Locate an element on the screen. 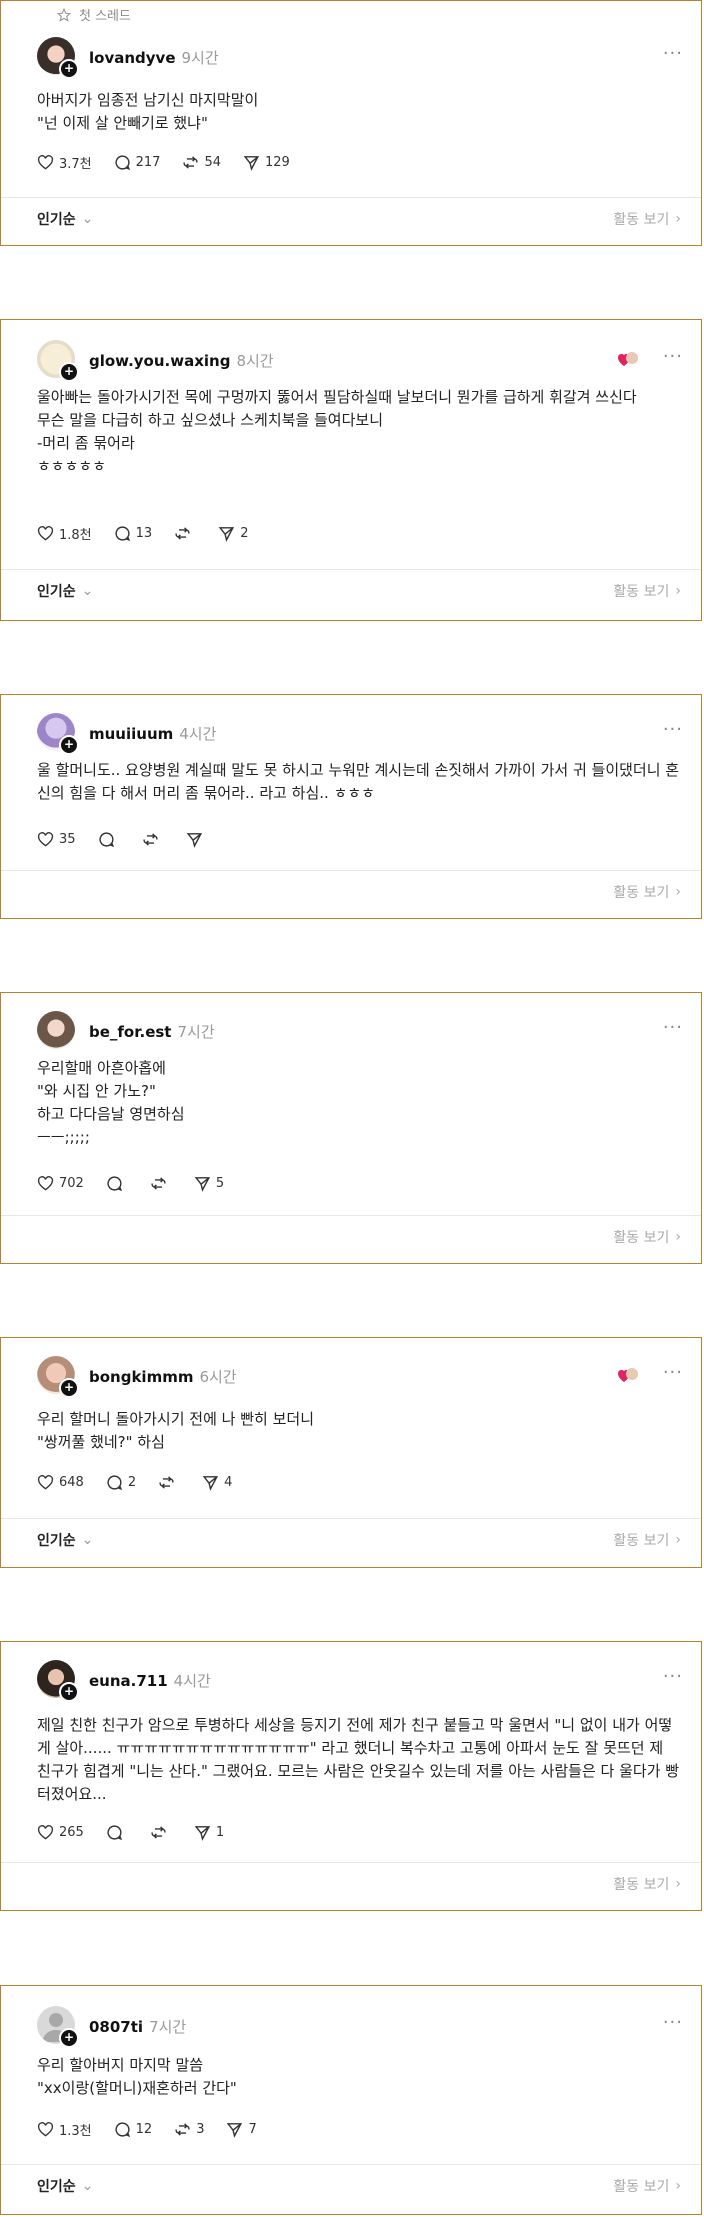 The image size is (704, 2217). like-button: 265 is located at coordinates (60, 1832).